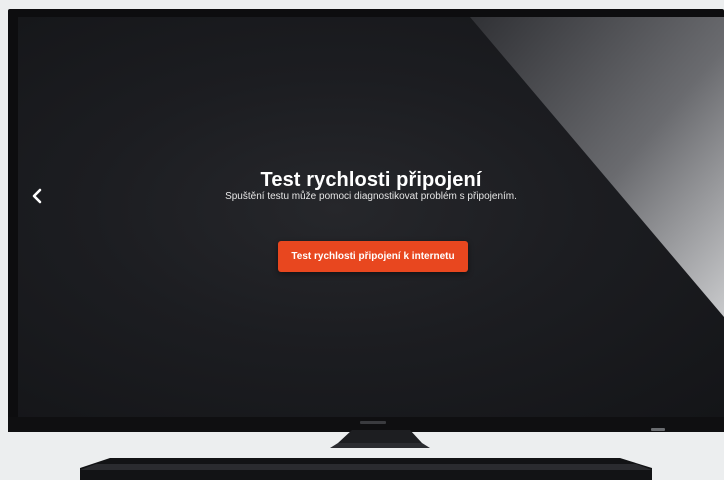  I want to click on tv-brand-logo, so click(373, 422).